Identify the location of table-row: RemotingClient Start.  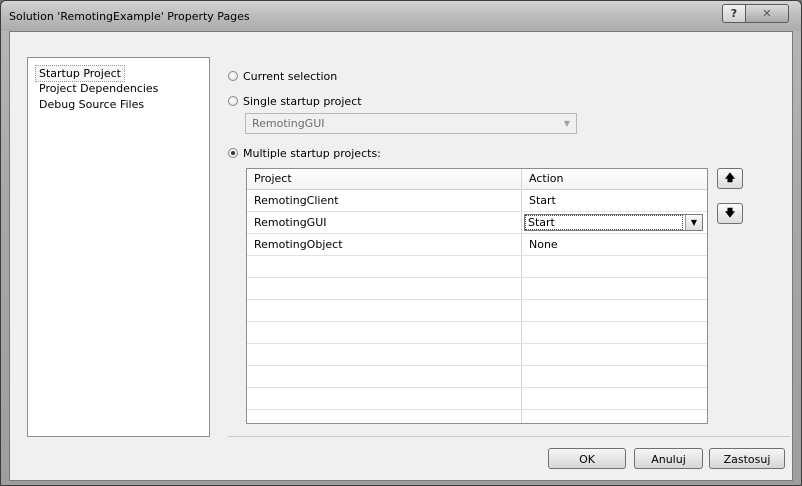
(477, 201).